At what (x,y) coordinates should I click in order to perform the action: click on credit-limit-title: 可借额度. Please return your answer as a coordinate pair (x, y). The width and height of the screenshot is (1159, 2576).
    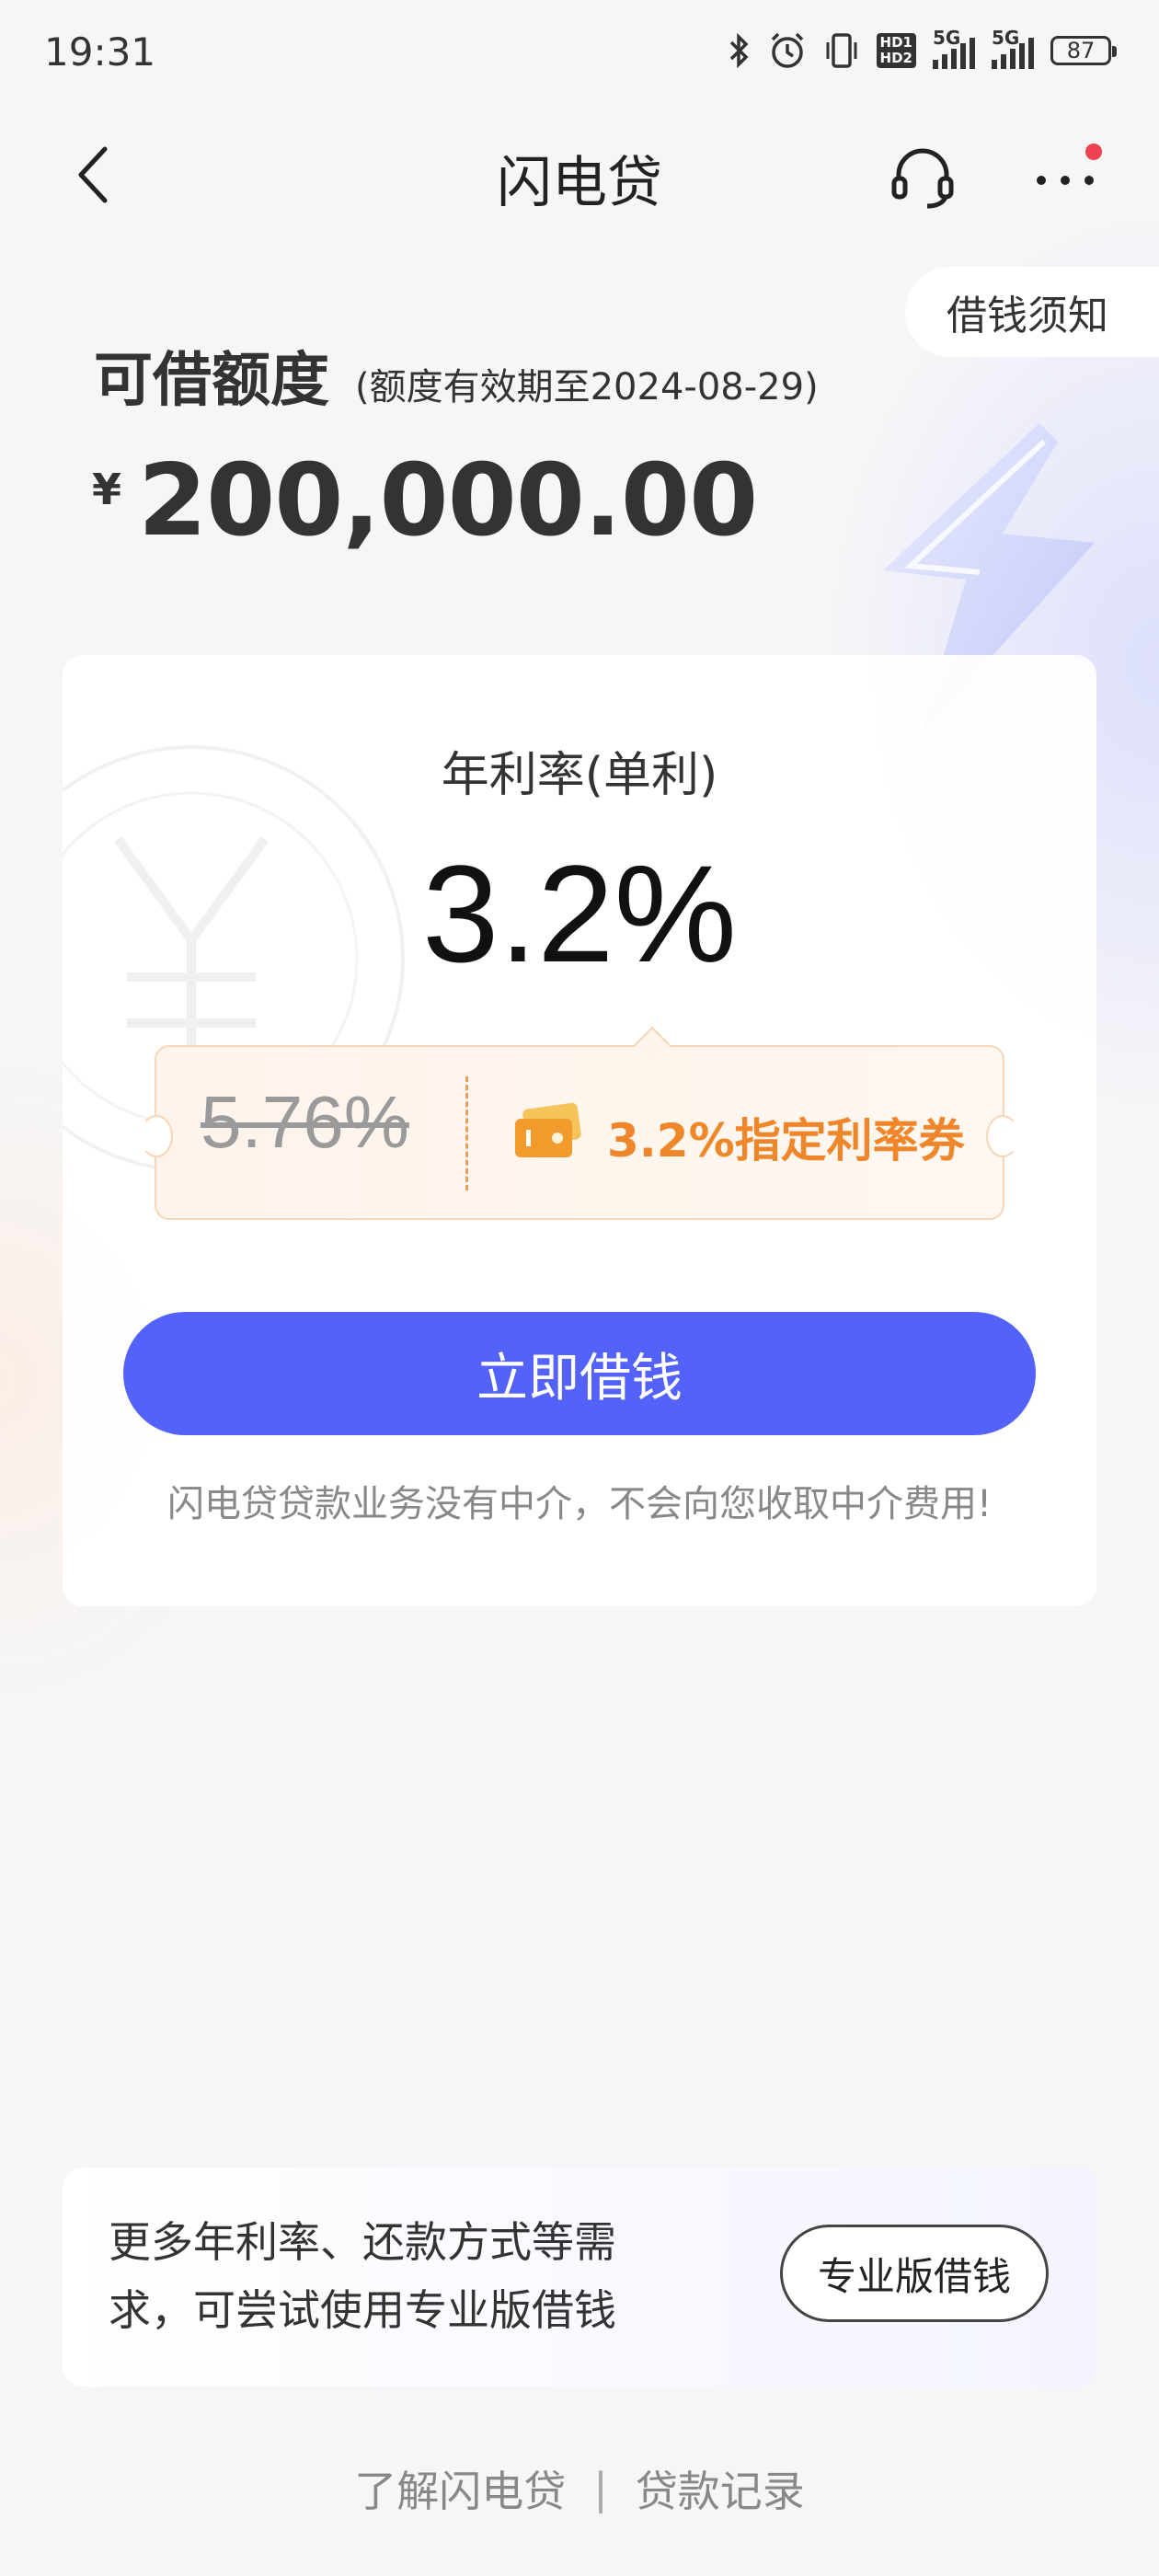
    Looking at the image, I should click on (211, 381).